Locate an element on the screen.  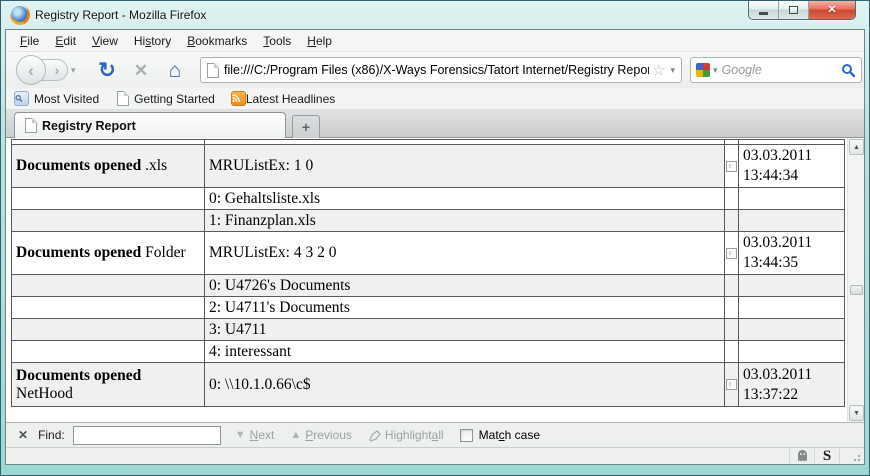
find-next-label: N is located at coordinates (254, 435).